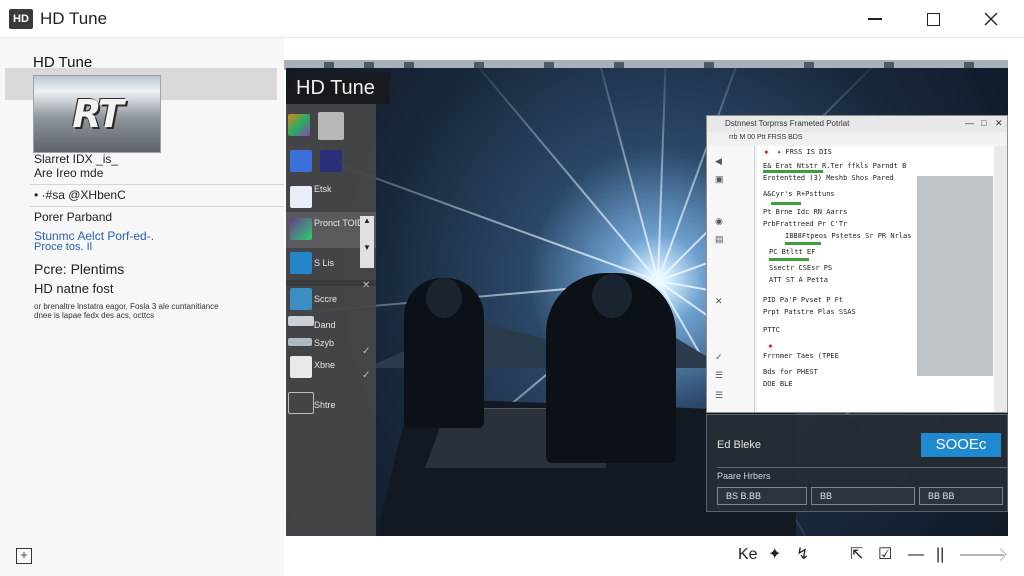 The image size is (1024, 576). Describe the element at coordinates (961, 496) in the screenshot. I see `panel-field: BB BB` at that location.